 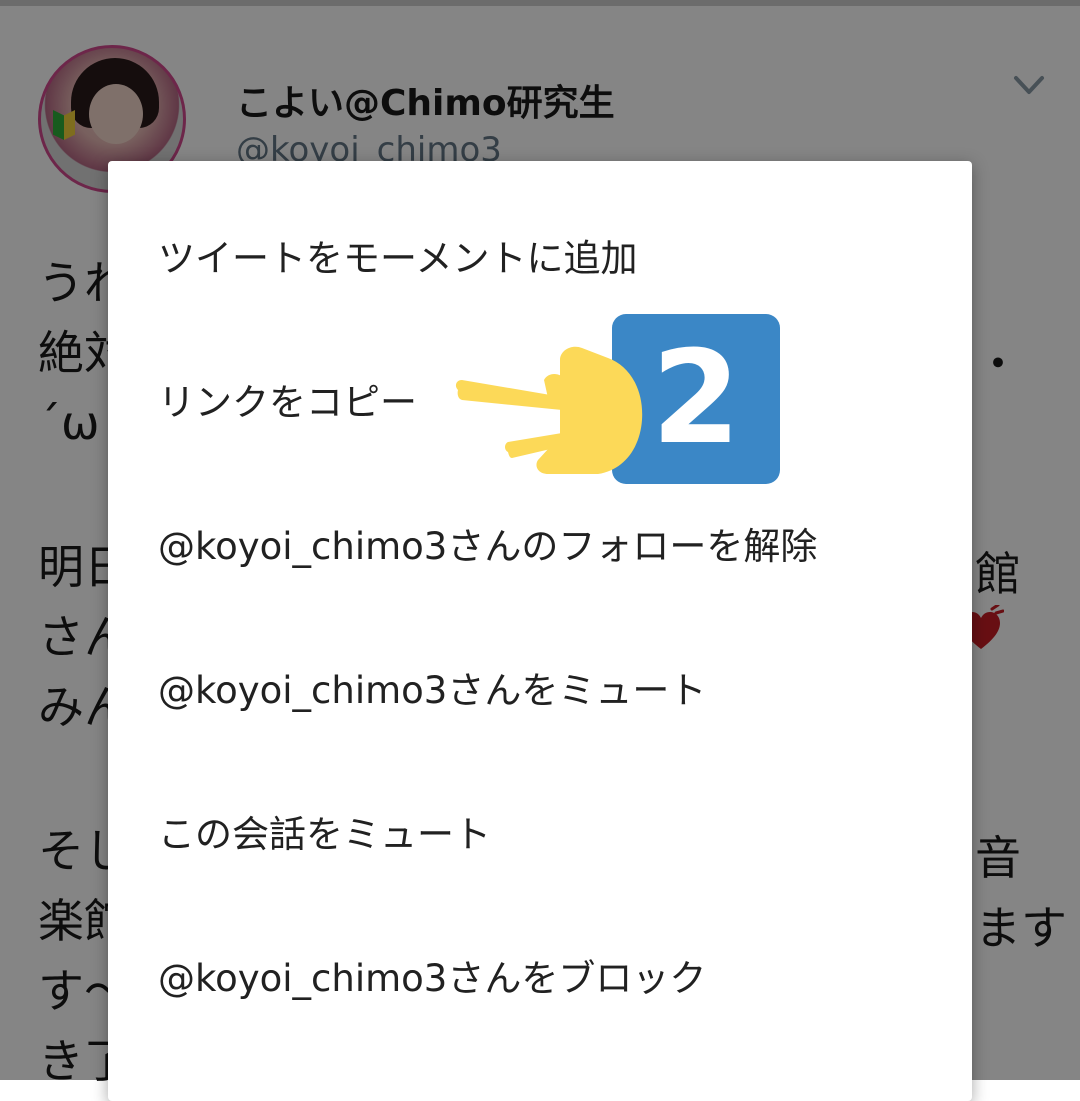 What do you see at coordinates (487, 547) in the screenshot?
I see `menu-item-unfollow: @koyoi_chimo3さんのフォローを解除` at bounding box center [487, 547].